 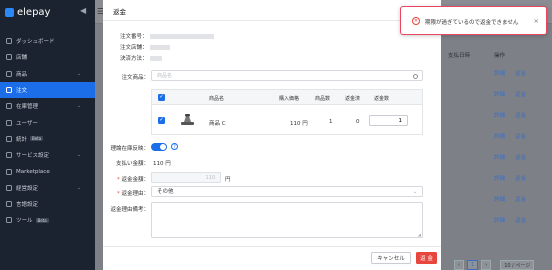 What do you see at coordinates (161, 120) in the screenshot?
I see `row-checkbox: ✓` at bounding box center [161, 120].